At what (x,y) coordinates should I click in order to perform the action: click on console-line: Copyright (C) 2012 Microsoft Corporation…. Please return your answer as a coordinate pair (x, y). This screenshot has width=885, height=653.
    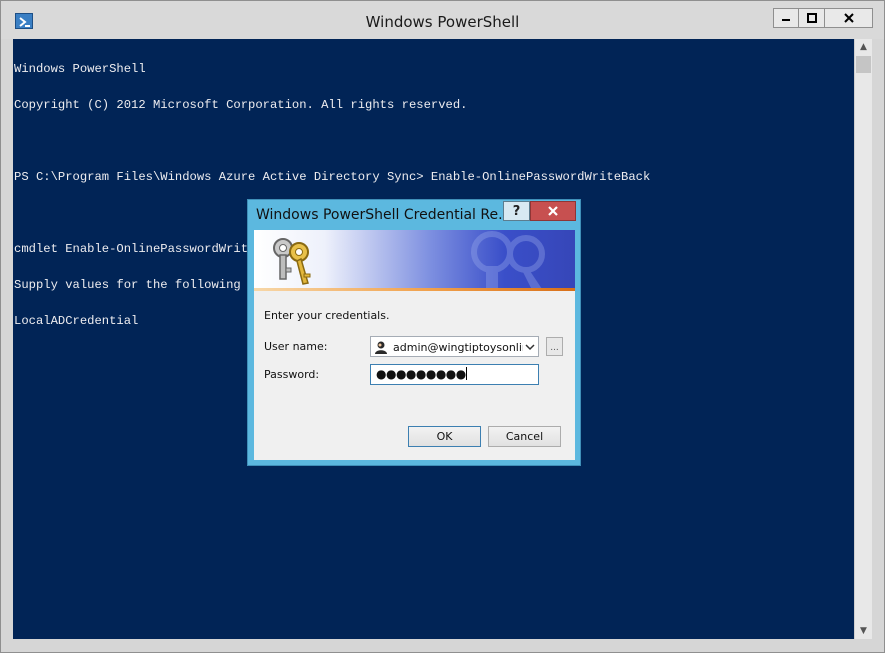
    Looking at the image, I should click on (241, 105).